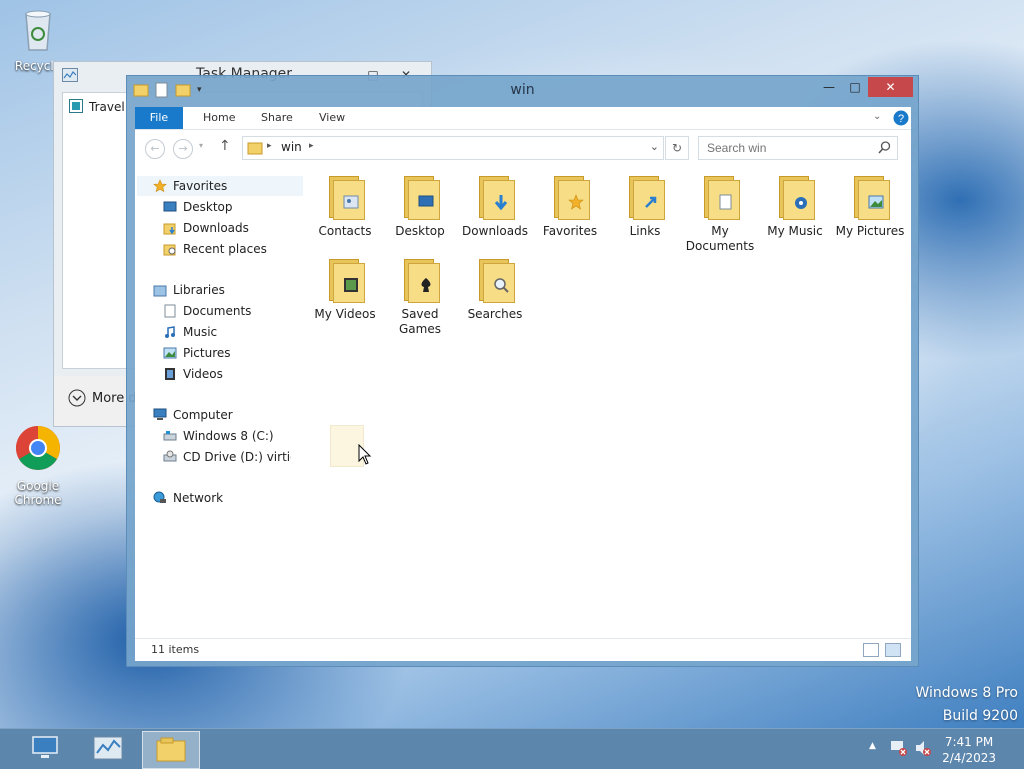  Describe the element at coordinates (720, 211) in the screenshot. I see `folder-item: My Documents` at that location.